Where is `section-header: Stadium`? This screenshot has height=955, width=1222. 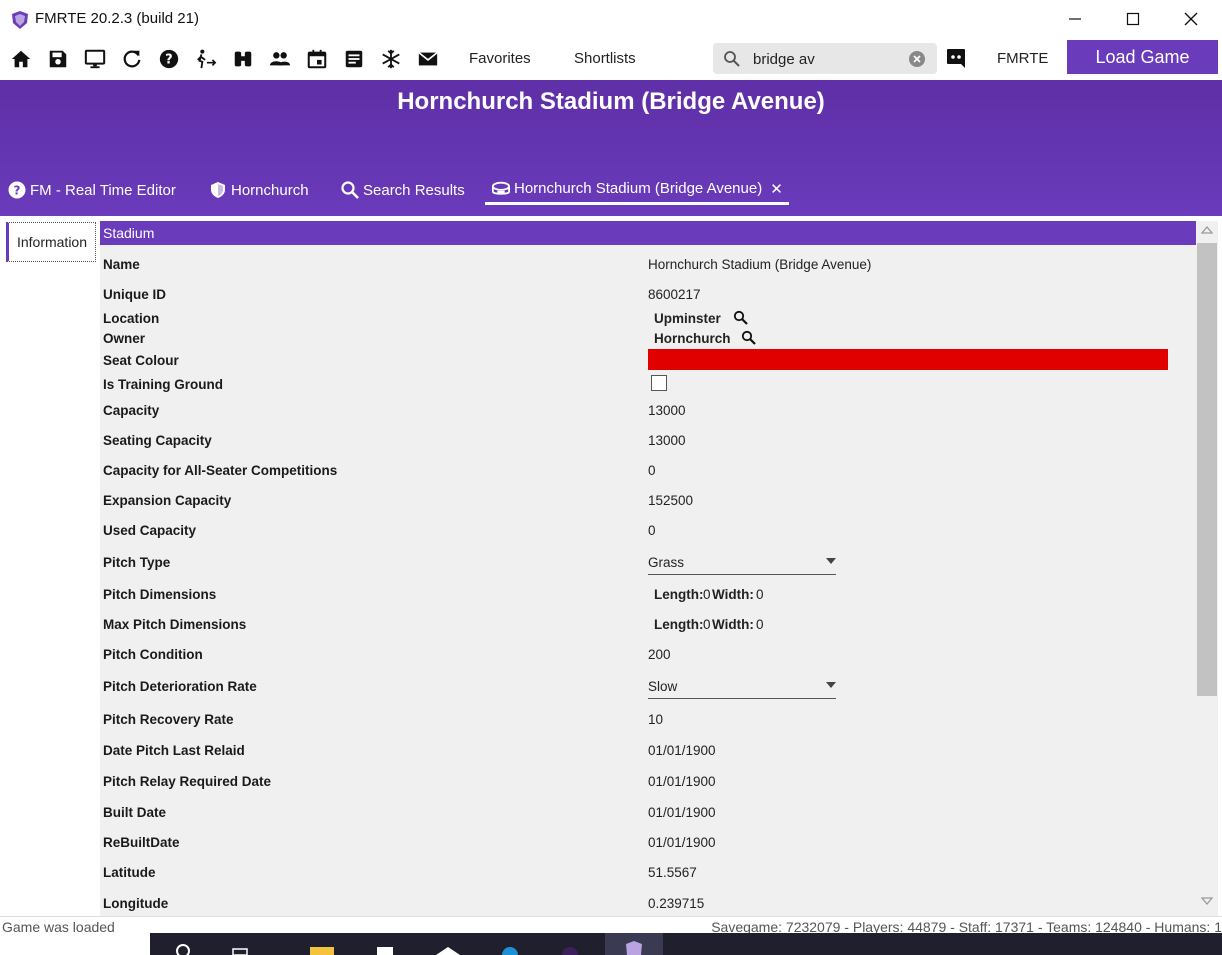
section-header: Stadium is located at coordinates (648, 233).